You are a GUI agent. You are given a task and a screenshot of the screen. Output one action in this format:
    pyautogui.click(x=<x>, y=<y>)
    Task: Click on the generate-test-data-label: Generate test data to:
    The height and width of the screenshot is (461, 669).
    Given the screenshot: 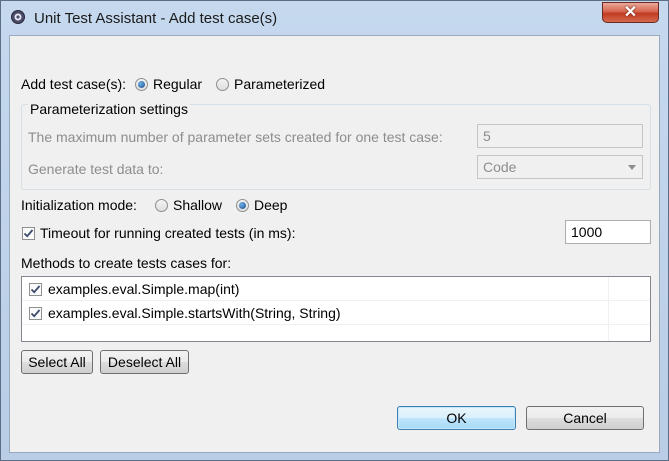 What is the action you would take?
    pyautogui.click(x=96, y=169)
    